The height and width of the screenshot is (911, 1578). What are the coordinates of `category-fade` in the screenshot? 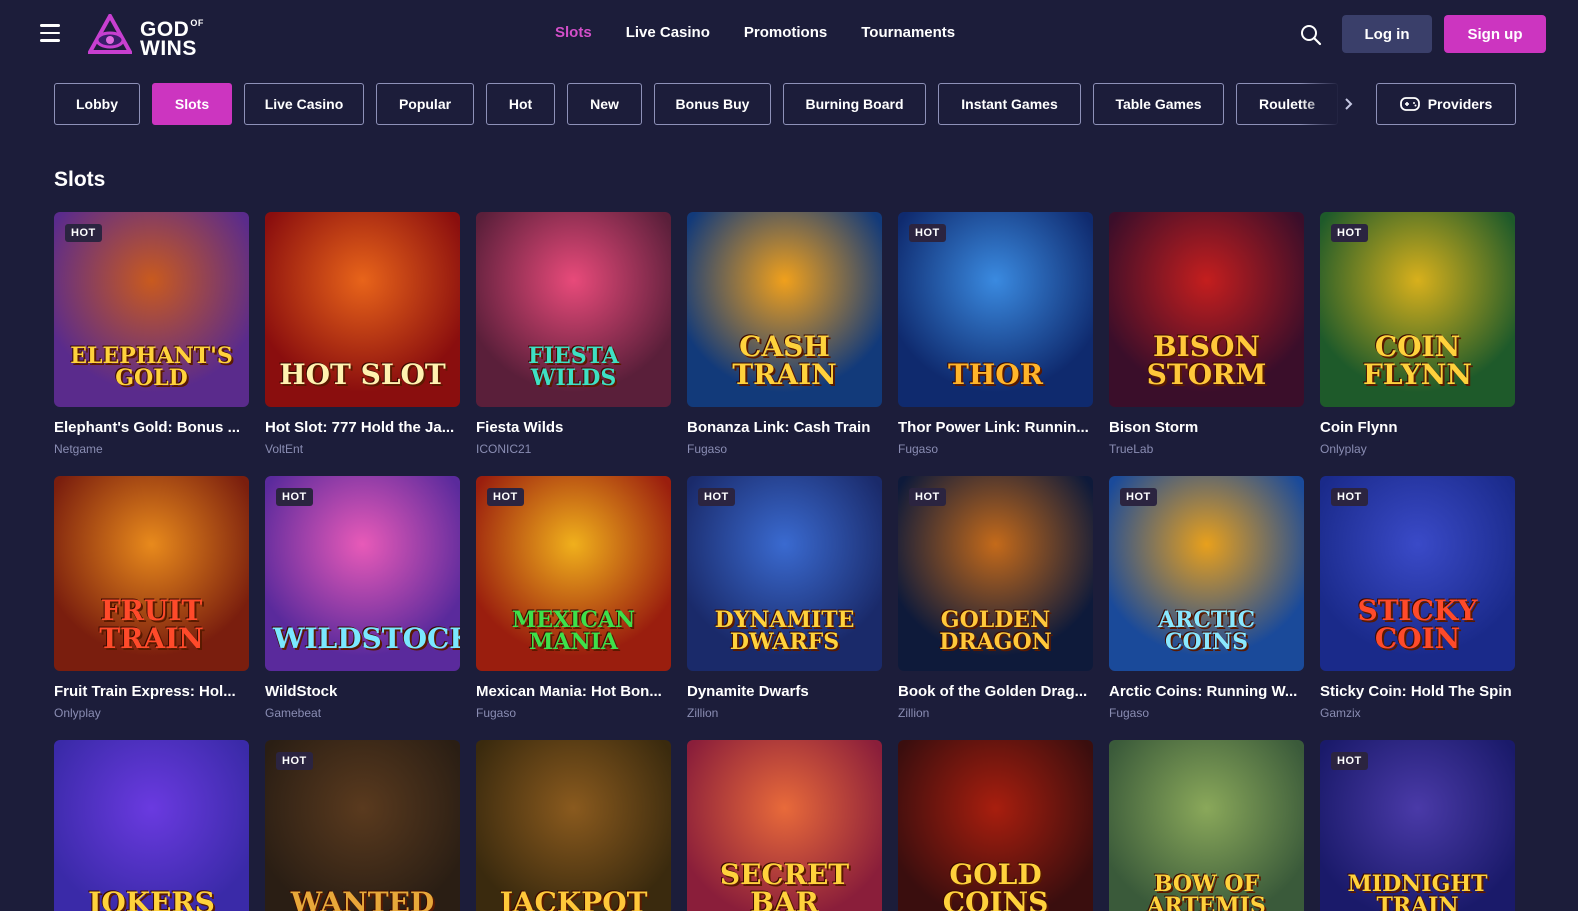 It's located at (1320, 104).